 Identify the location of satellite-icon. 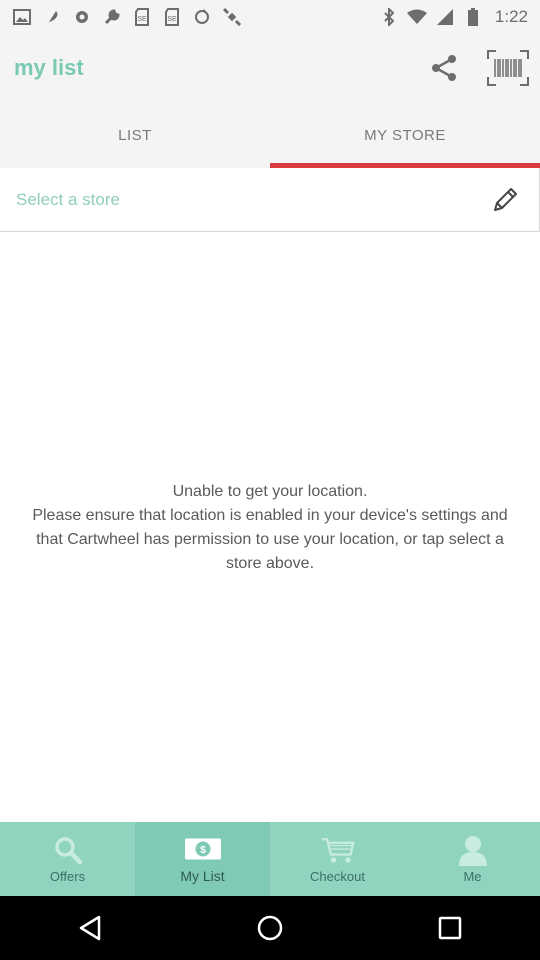
(232, 17).